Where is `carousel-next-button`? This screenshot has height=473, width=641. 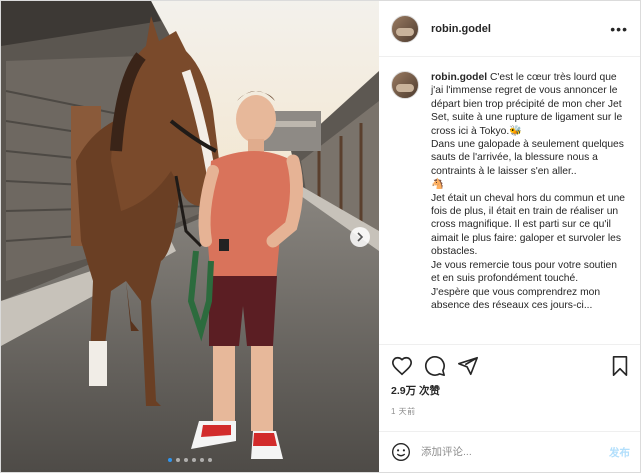 carousel-next-button is located at coordinates (360, 237).